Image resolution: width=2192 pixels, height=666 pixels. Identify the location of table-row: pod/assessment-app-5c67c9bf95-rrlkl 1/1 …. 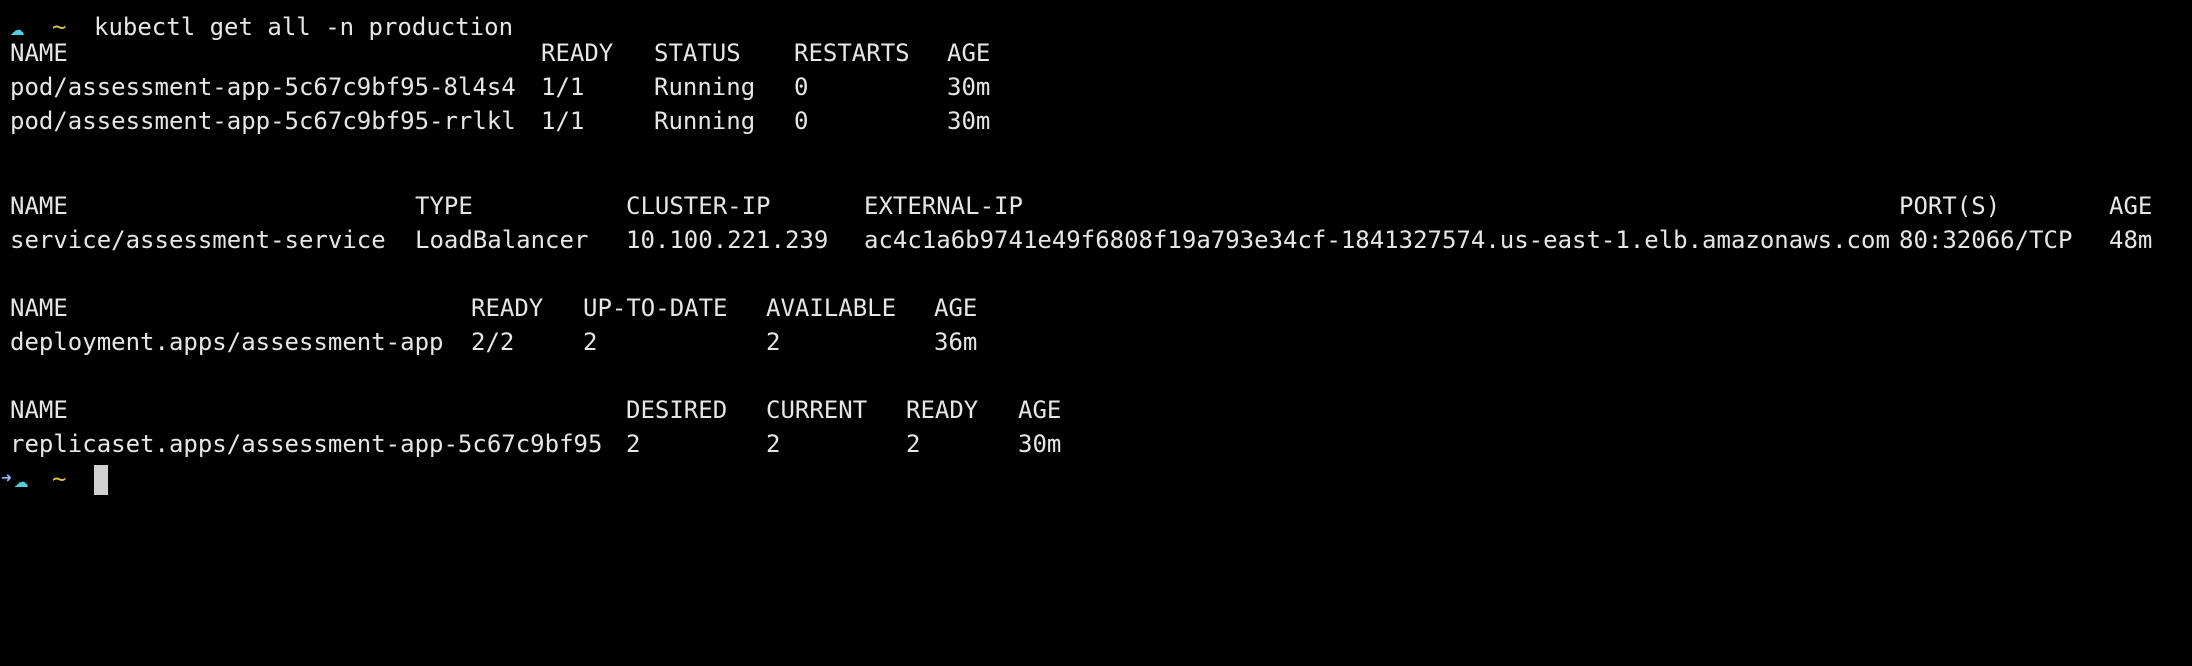
(500, 121).